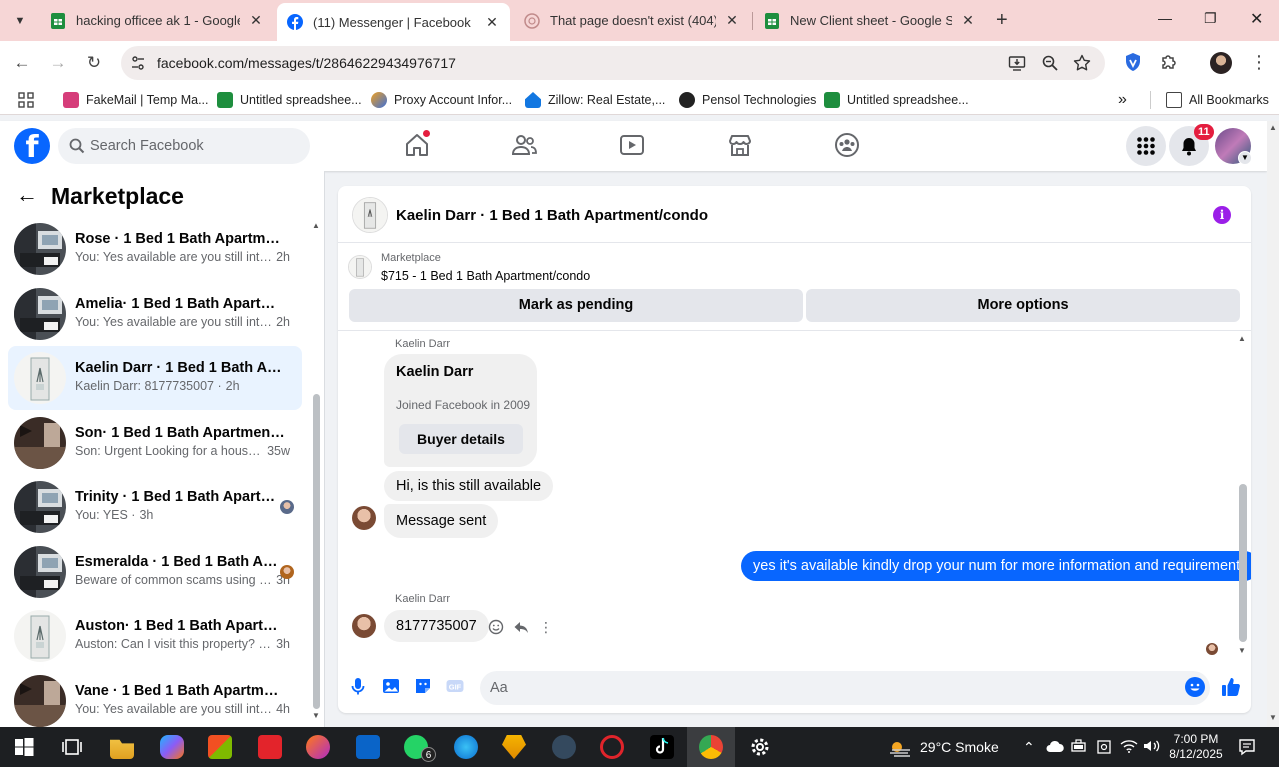  Describe the element at coordinates (195, 146) in the screenshot. I see `search-input` at that location.